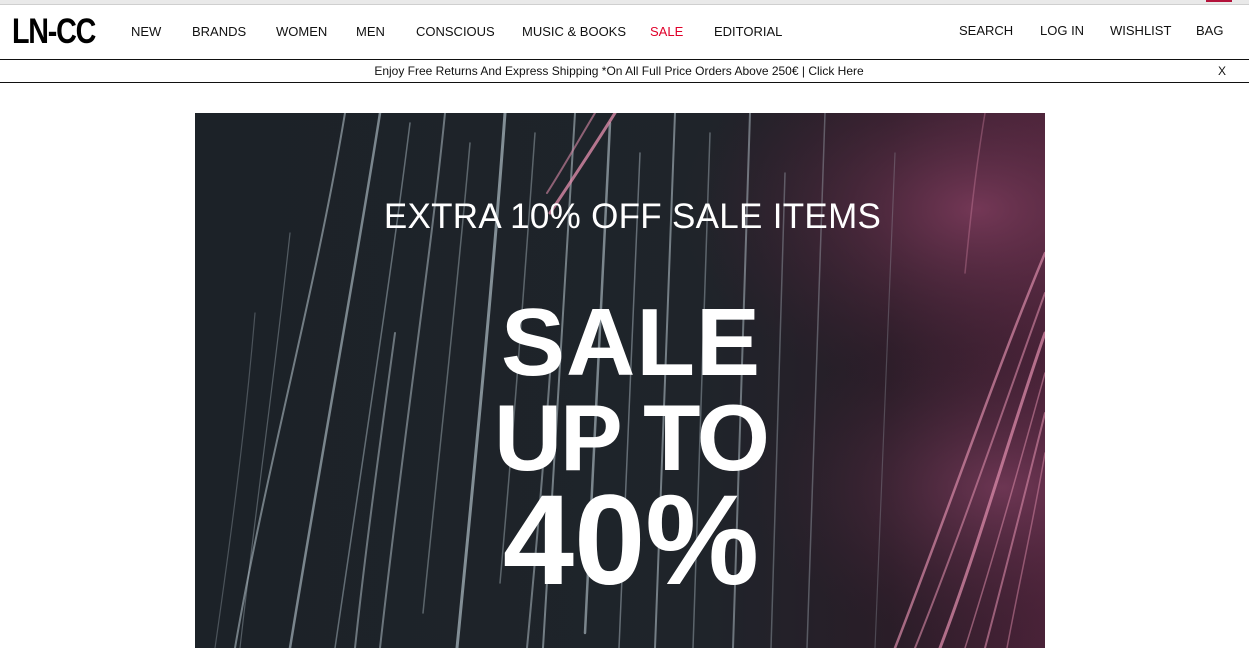 This screenshot has height=648, width=1249. Describe the element at coordinates (1209, 31) in the screenshot. I see `bag-link: BAG` at that location.